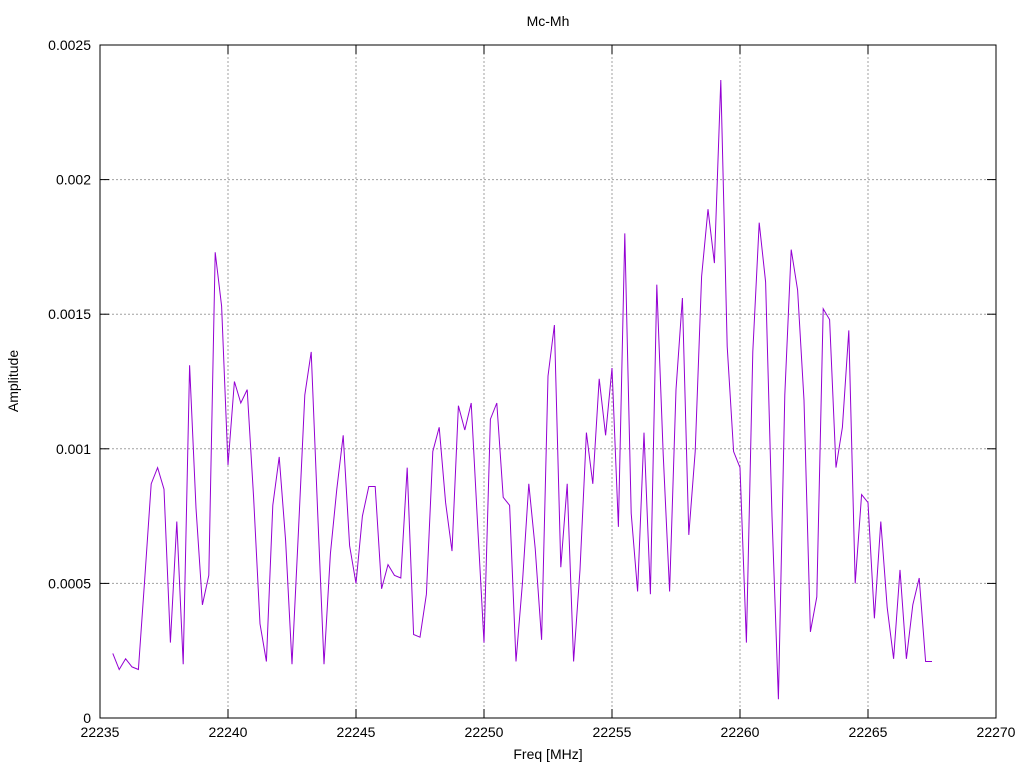 Image resolution: width=1024 pixels, height=768 pixels. Describe the element at coordinates (996, 732) in the screenshot. I see `x-tick-label: 22270` at that location.